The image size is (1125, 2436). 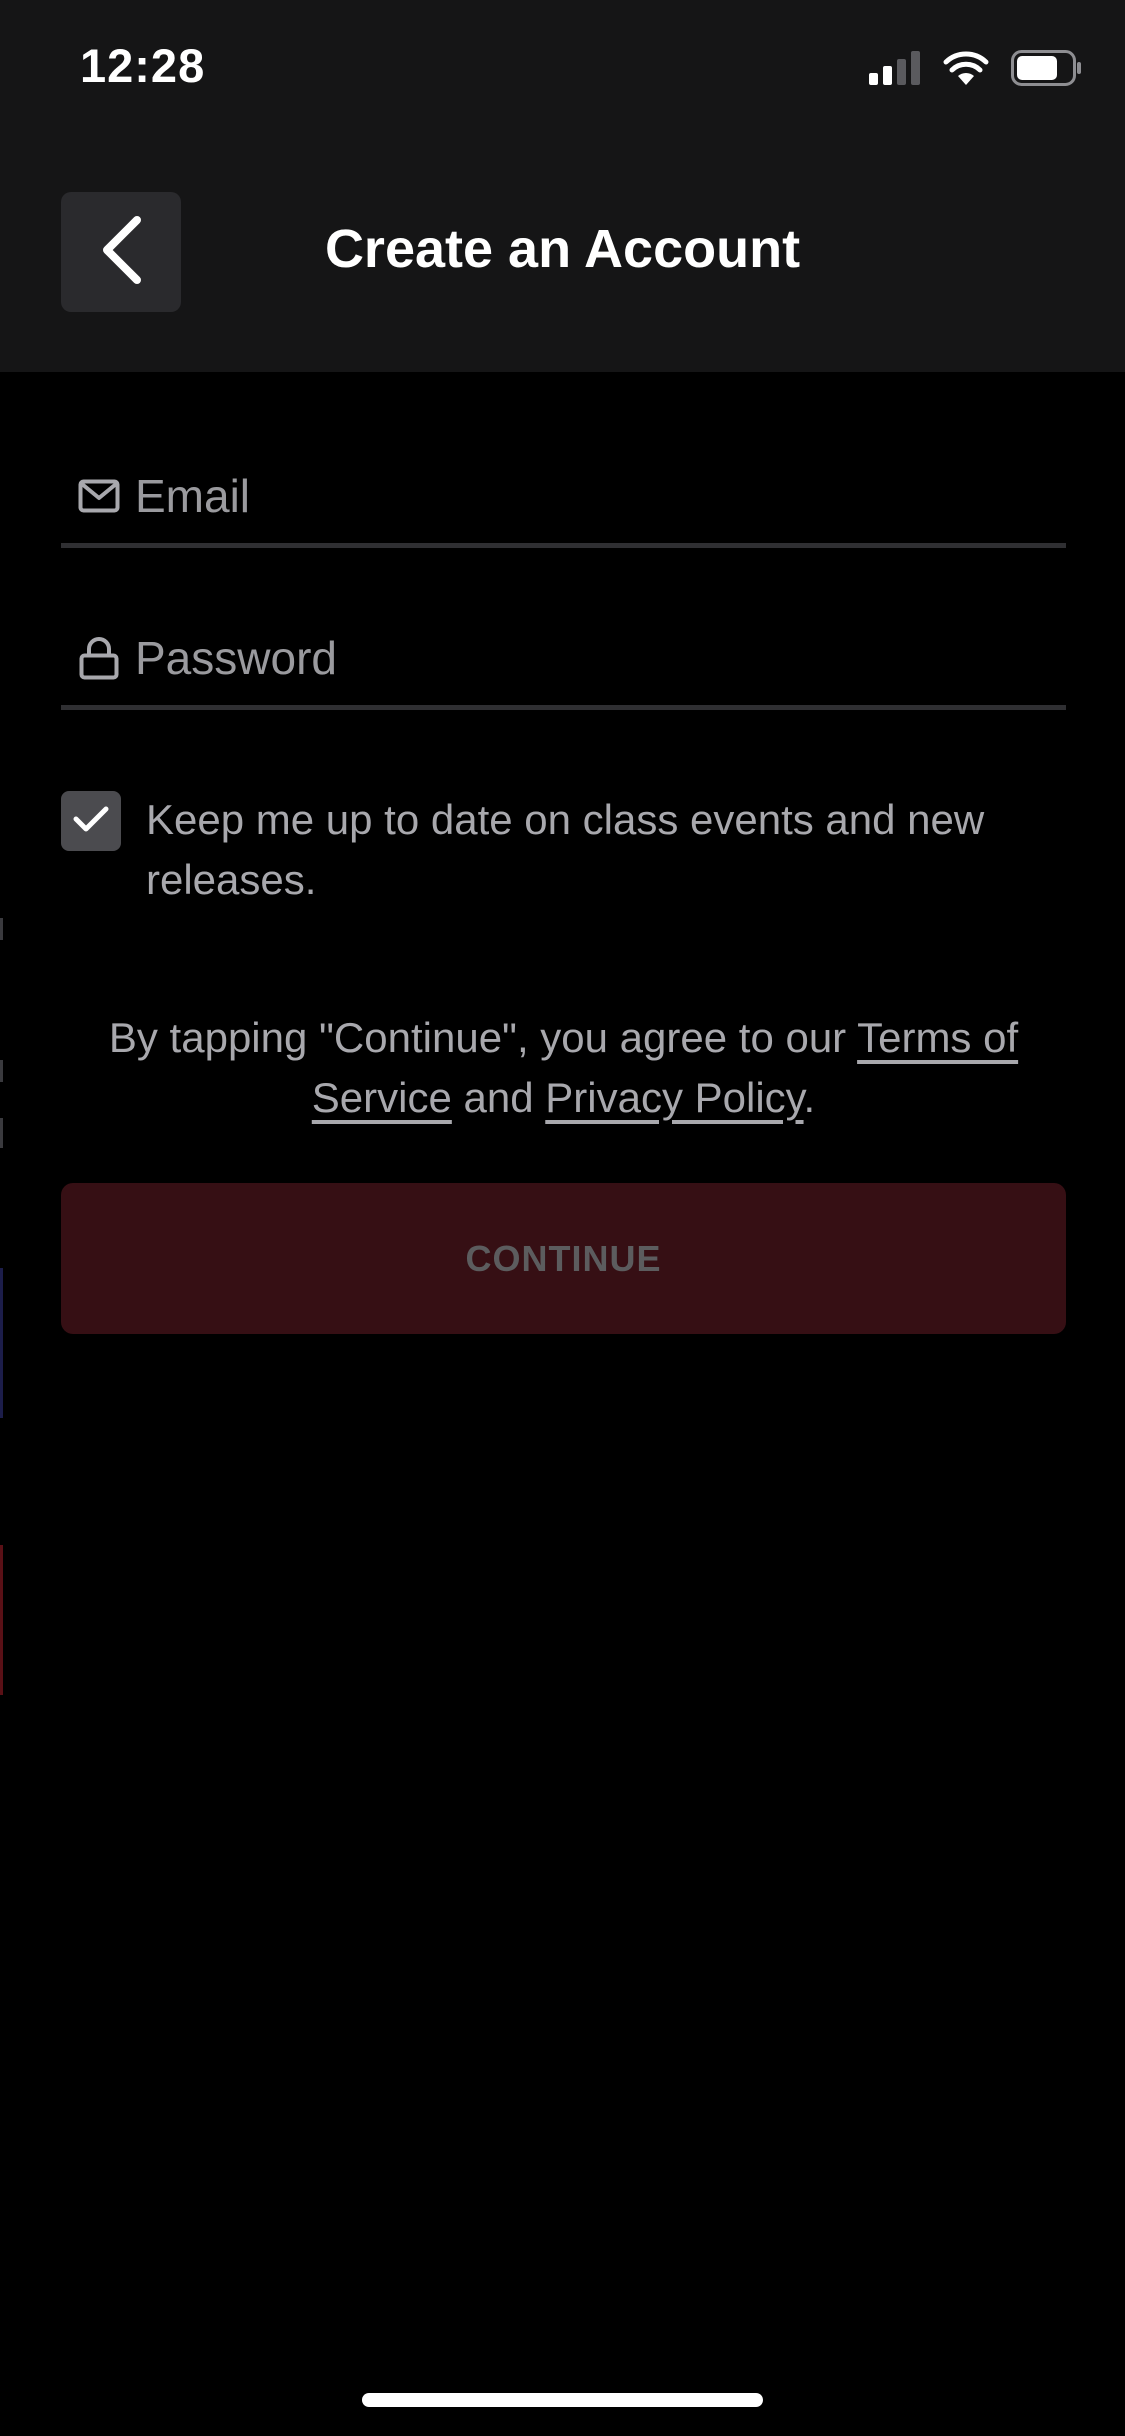 What do you see at coordinates (895, 70) in the screenshot?
I see `cellular-signal-icon` at bounding box center [895, 70].